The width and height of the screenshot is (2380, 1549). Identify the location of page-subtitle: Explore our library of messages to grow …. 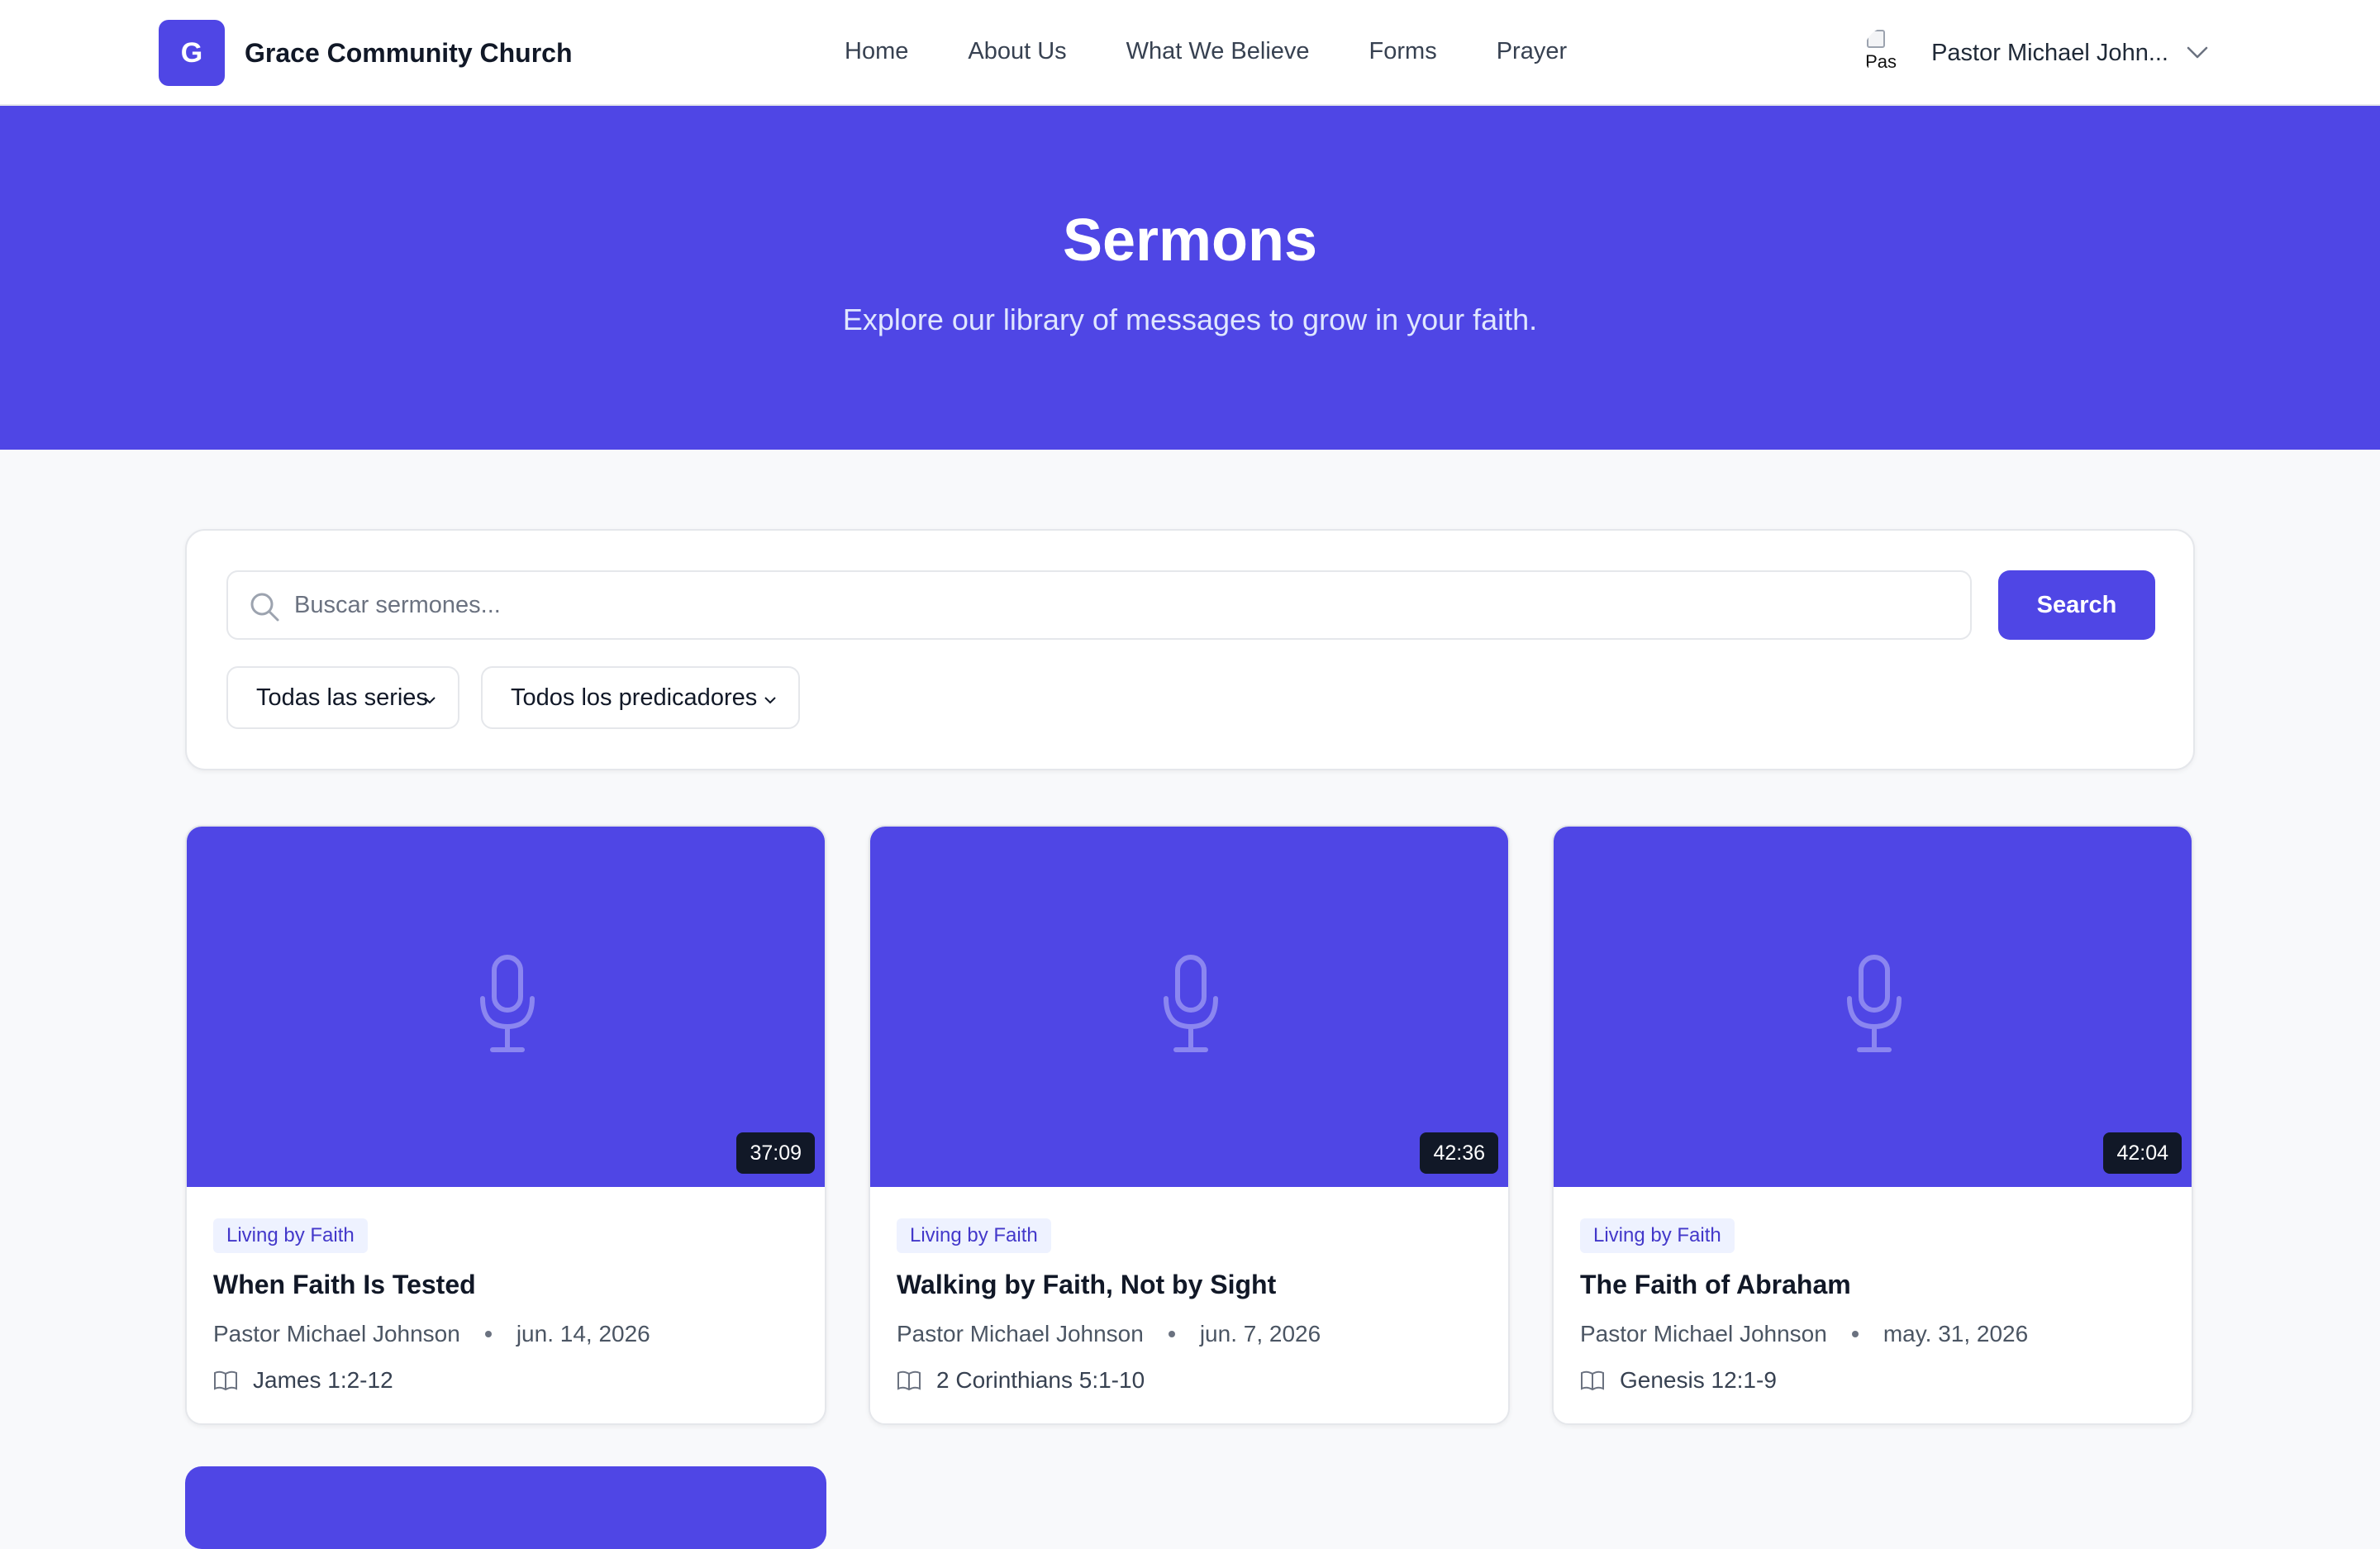
(1190, 319).